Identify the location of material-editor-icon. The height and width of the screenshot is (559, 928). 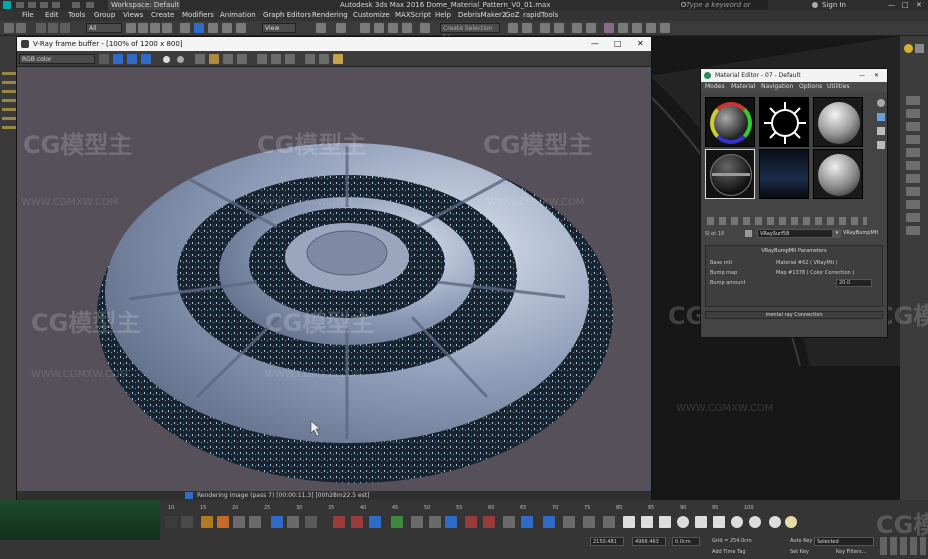
(609, 28).